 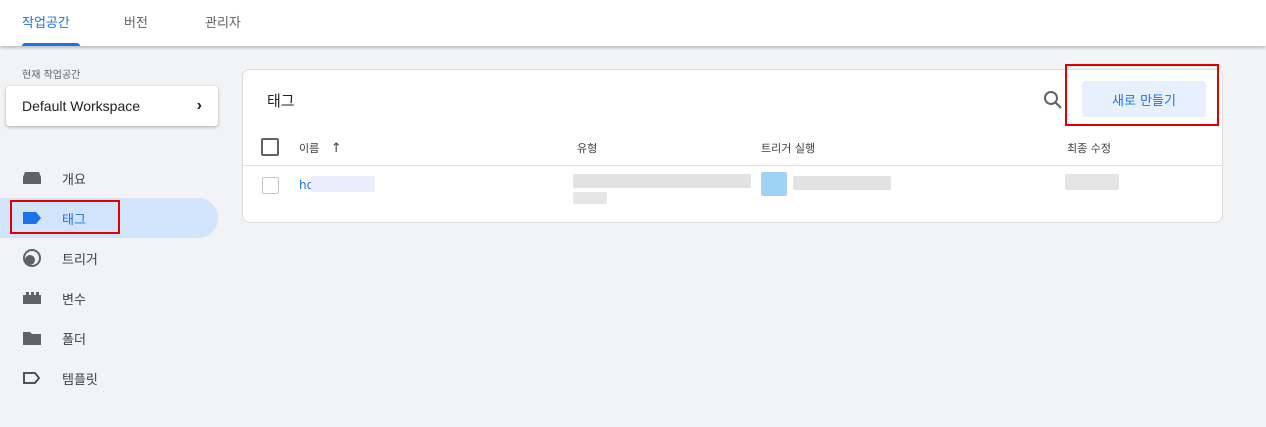 What do you see at coordinates (109, 218) in the screenshot?
I see `sidebar-item-tags: 태그` at bounding box center [109, 218].